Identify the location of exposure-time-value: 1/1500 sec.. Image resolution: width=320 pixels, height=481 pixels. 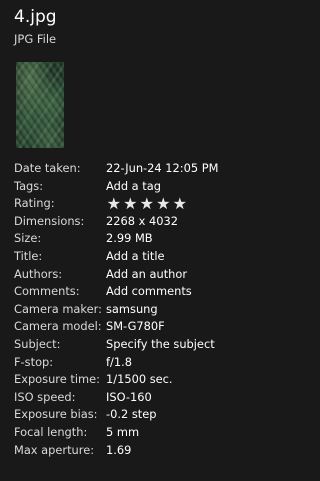
(139, 379).